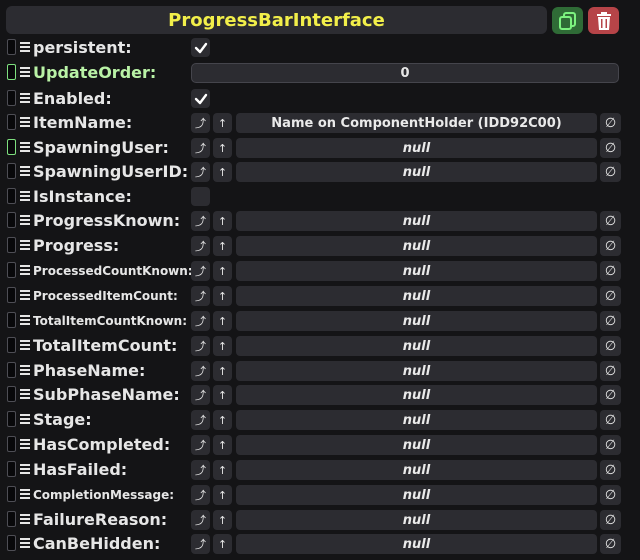 Image resolution: width=640 pixels, height=560 pixels. What do you see at coordinates (405, 73) in the screenshot?
I see `number-input: 0` at bounding box center [405, 73].